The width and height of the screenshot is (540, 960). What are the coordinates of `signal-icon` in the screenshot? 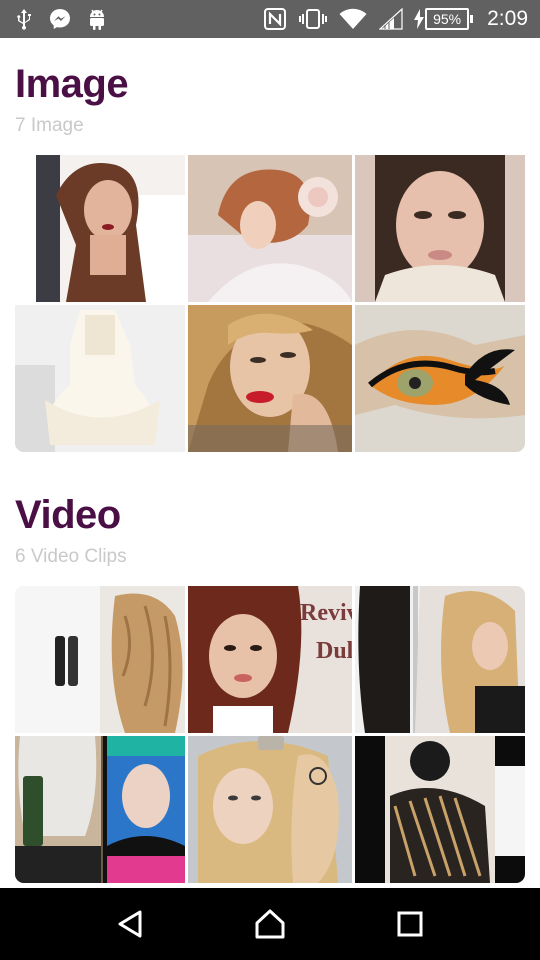 It's located at (391, 19).